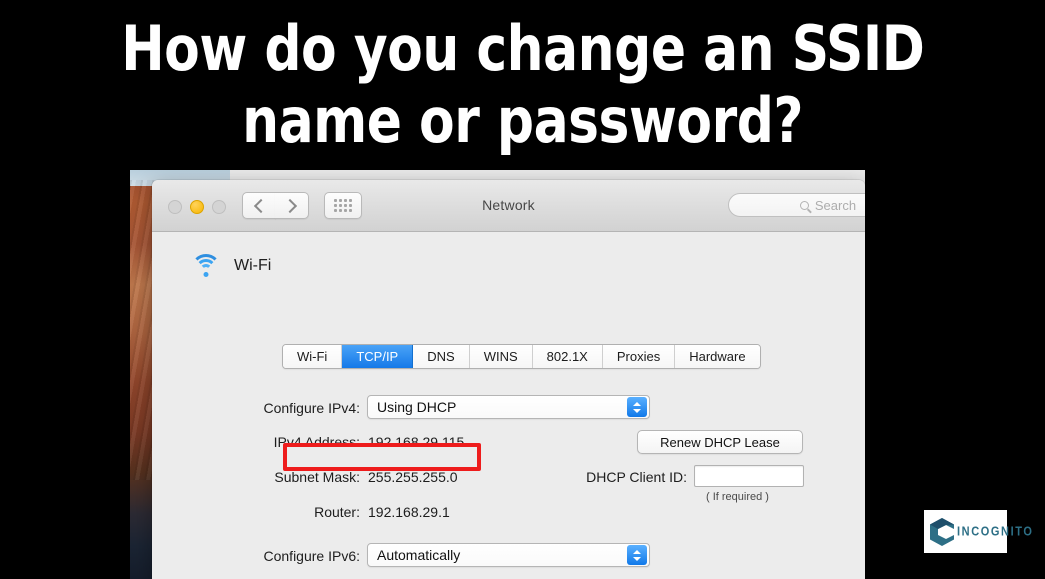  Describe the element at coordinates (409, 512) in the screenshot. I see `router-v4-value: 192.168.29.1` at that location.